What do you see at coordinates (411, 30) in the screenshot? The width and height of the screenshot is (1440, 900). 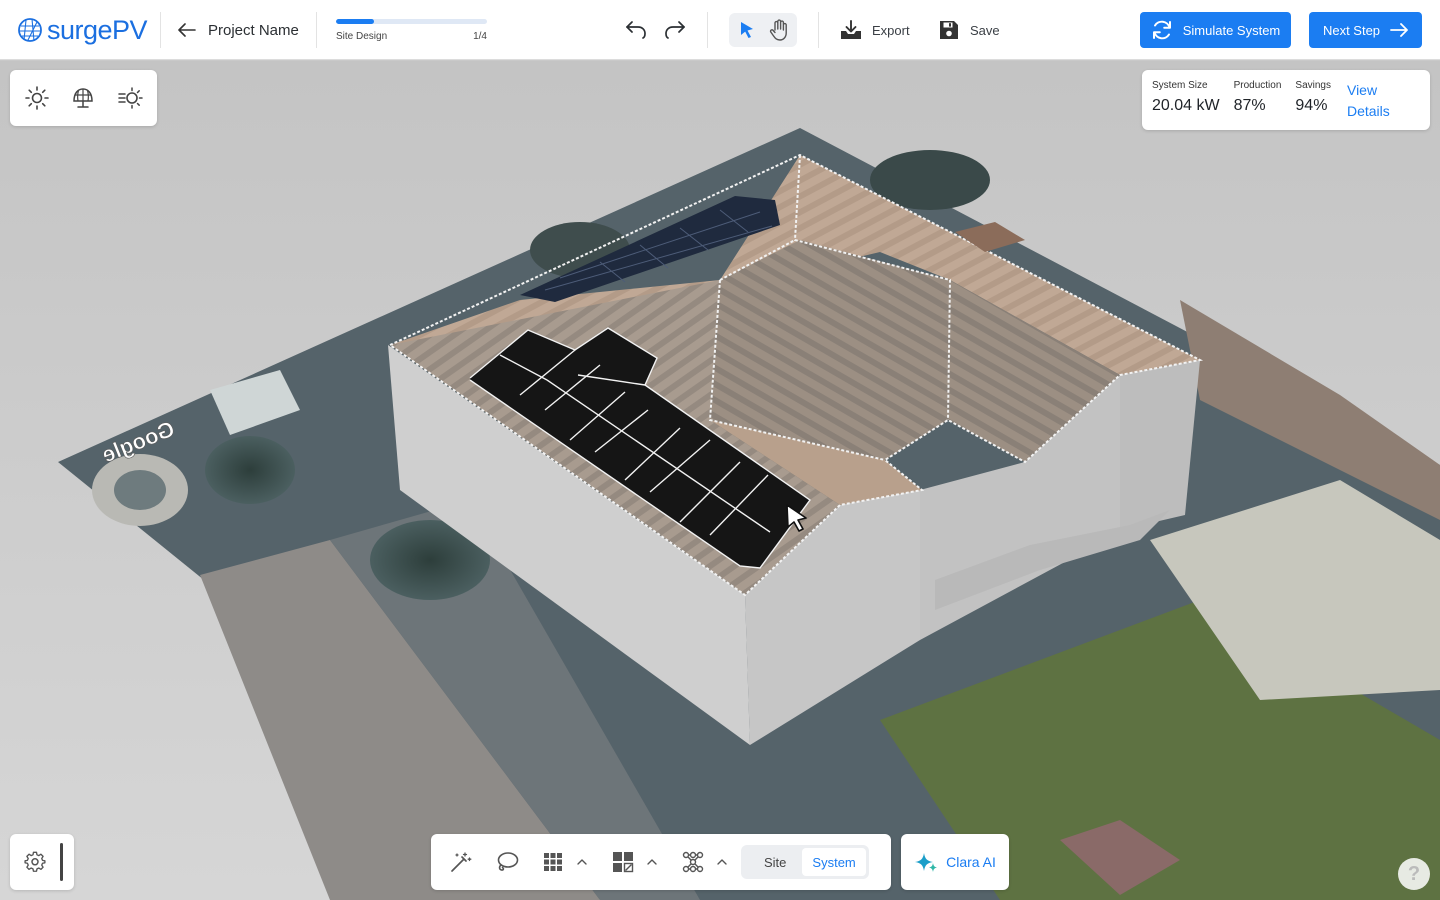 I see `step-progress: Site Design 1/4` at bounding box center [411, 30].